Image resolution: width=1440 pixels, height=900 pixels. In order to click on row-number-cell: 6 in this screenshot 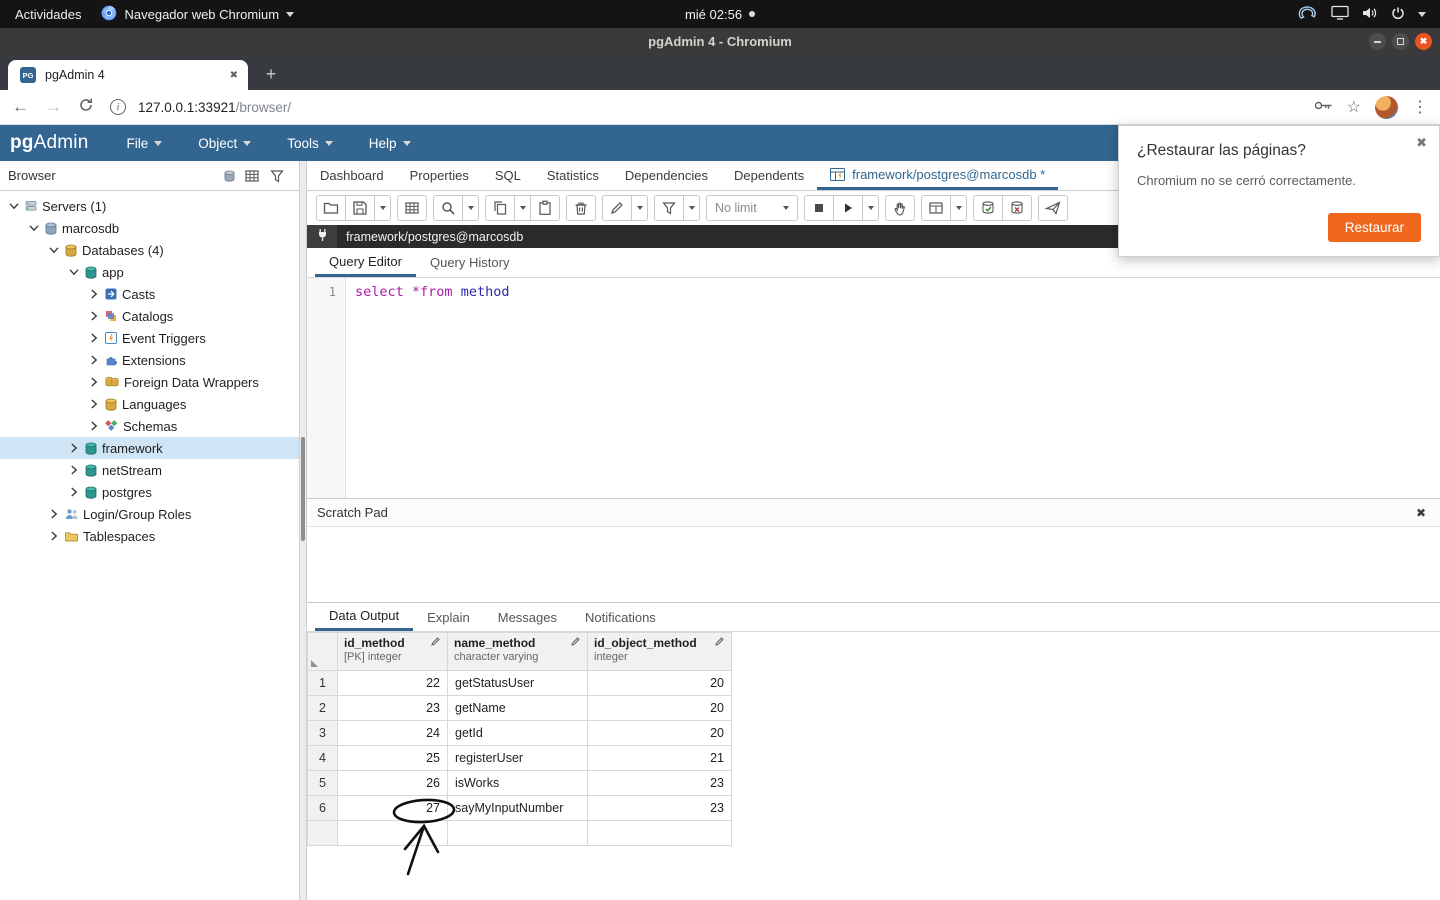, I will do `click(322, 808)`.